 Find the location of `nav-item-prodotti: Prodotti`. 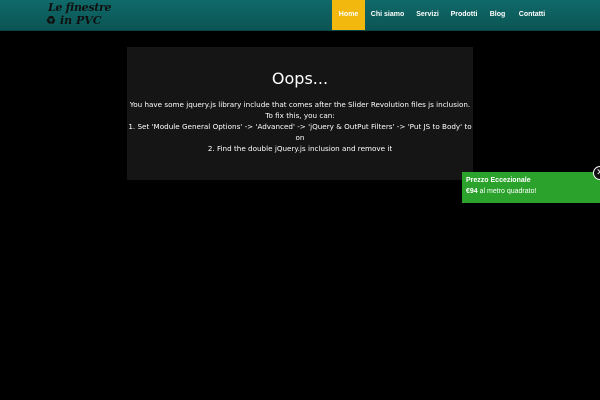

nav-item-prodotti: Prodotti is located at coordinates (464, 15).